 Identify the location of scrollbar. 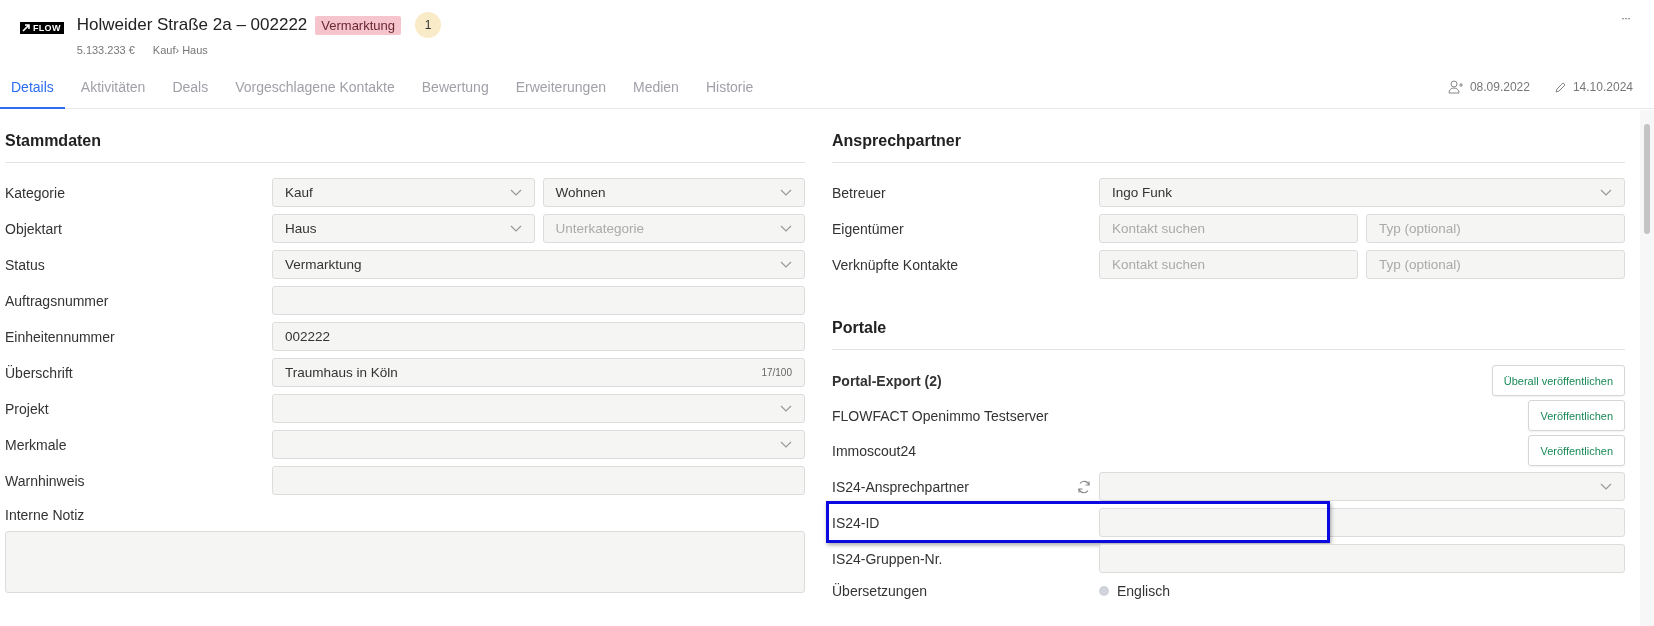
(1647, 368).